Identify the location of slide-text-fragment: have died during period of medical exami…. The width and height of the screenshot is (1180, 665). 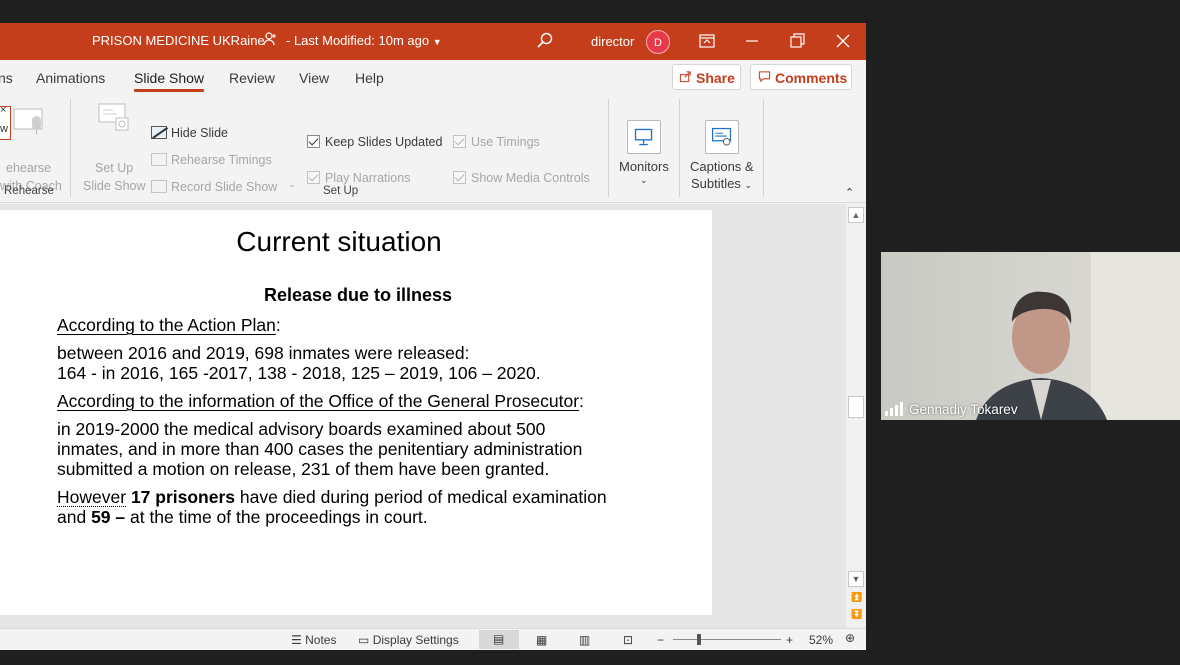
(421, 497).